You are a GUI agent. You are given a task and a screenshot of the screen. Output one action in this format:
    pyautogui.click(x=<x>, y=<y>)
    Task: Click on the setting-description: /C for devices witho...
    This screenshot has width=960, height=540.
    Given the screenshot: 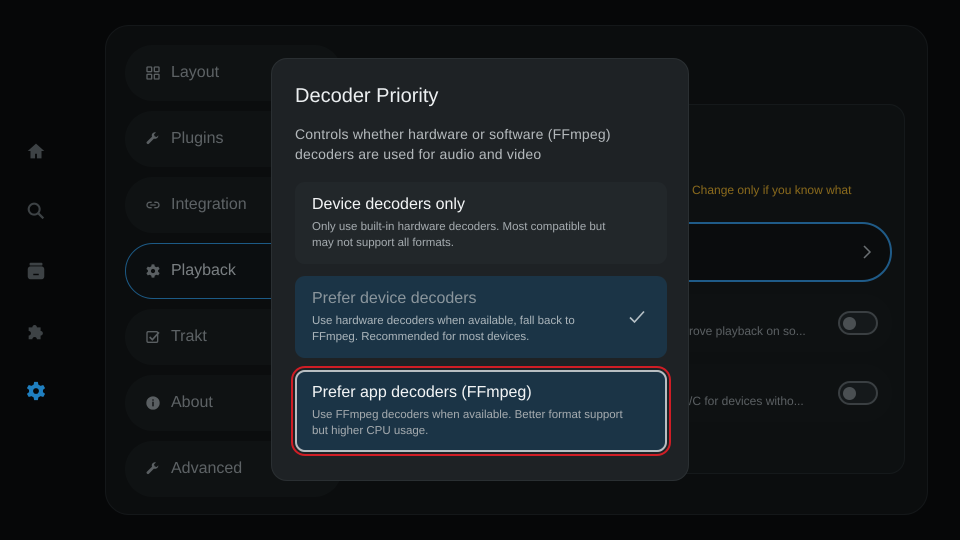 What is the action you would take?
    pyautogui.click(x=746, y=401)
    